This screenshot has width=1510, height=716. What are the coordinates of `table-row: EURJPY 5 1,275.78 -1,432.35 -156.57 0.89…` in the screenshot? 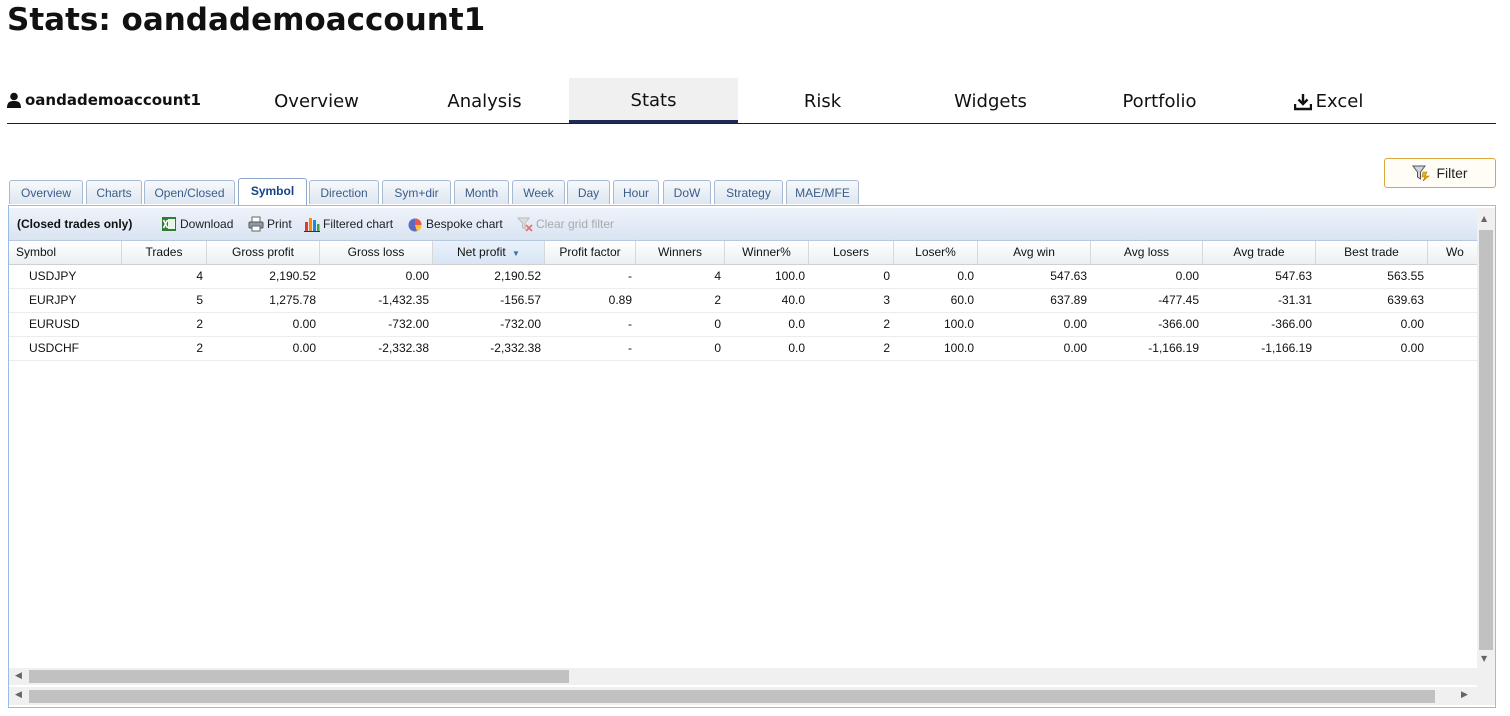 It's located at (743, 301).